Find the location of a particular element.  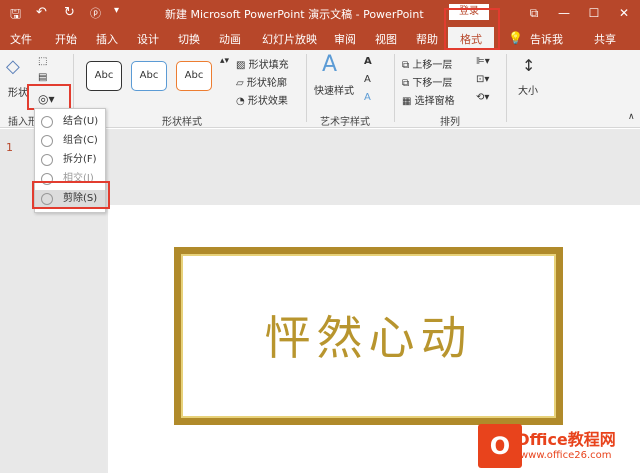

shape-styles-group-label: 形状样式 is located at coordinates (182, 122).